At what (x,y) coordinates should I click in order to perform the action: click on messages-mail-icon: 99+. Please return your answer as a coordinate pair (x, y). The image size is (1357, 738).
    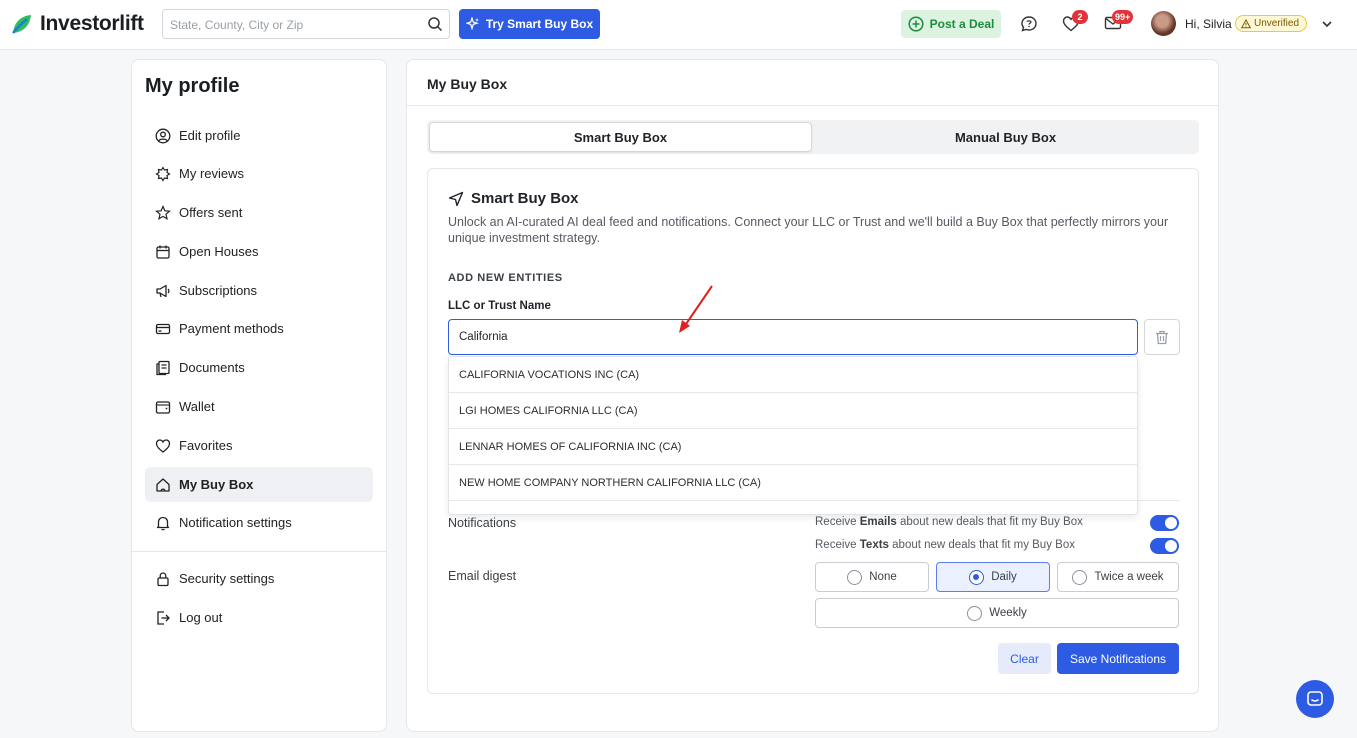
    Looking at the image, I should click on (1119, 20).